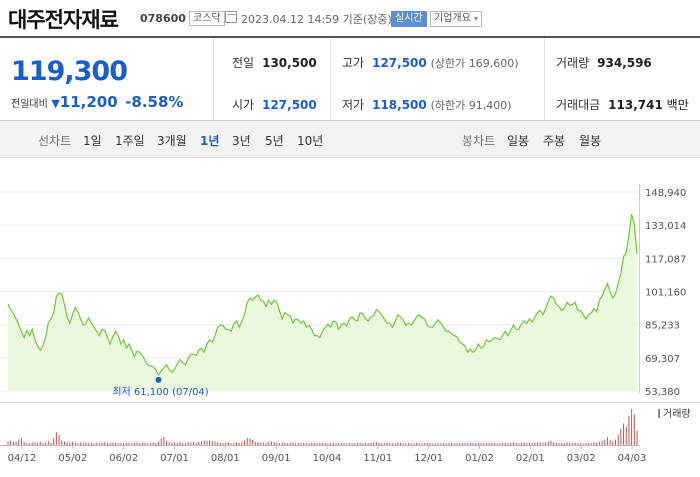  Describe the element at coordinates (123, 458) in the screenshot. I see `x-tick-label: 06/02` at that location.